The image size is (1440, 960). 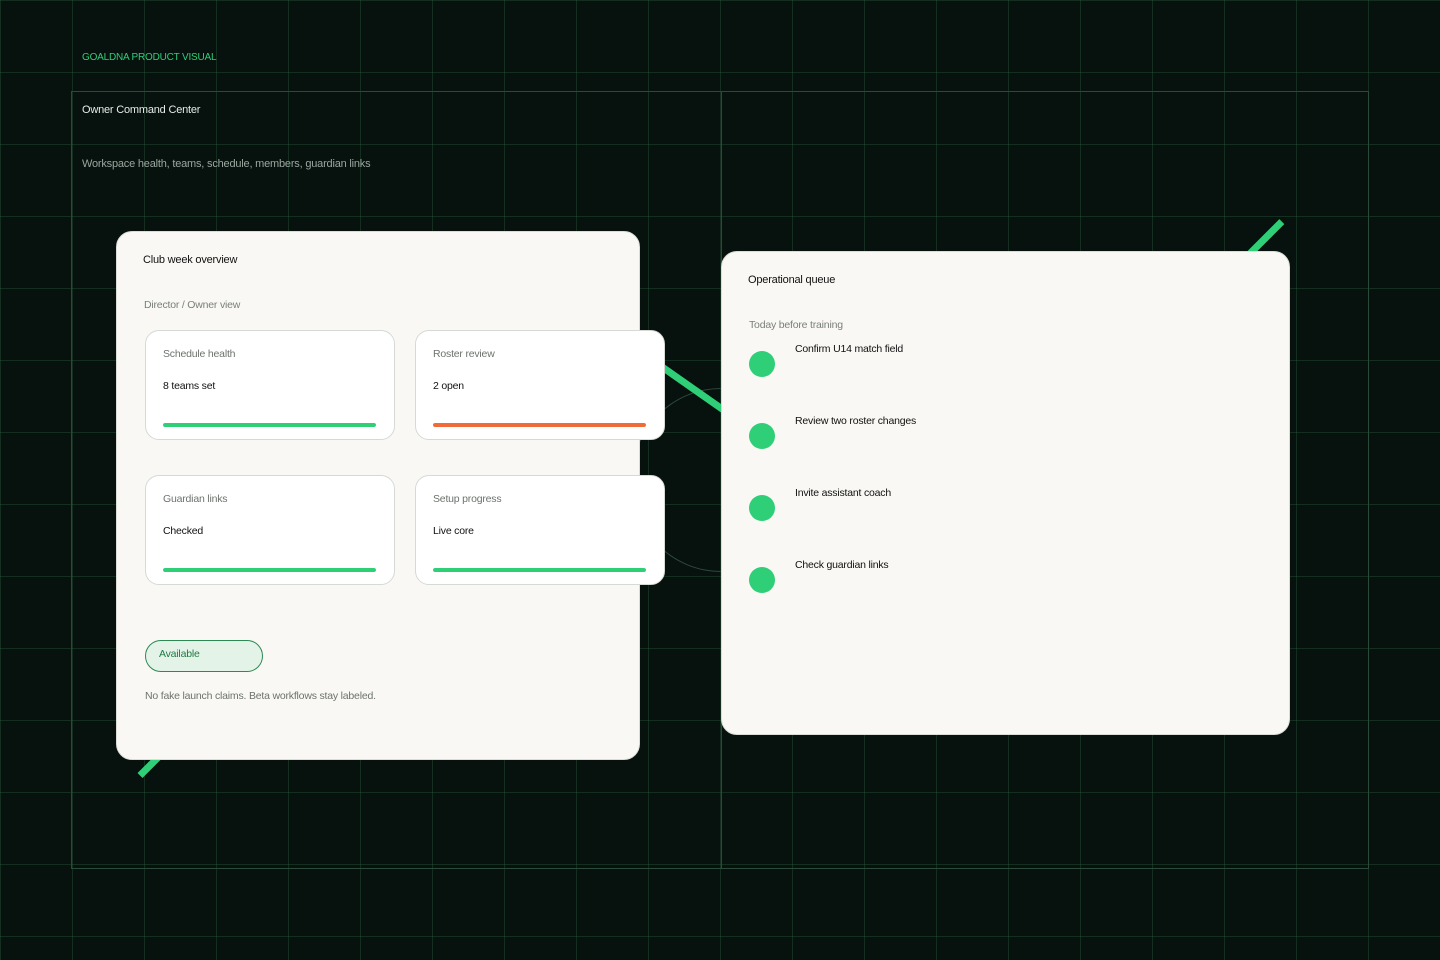 I want to click on card-value: 8 teams set, so click(x=189, y=386).